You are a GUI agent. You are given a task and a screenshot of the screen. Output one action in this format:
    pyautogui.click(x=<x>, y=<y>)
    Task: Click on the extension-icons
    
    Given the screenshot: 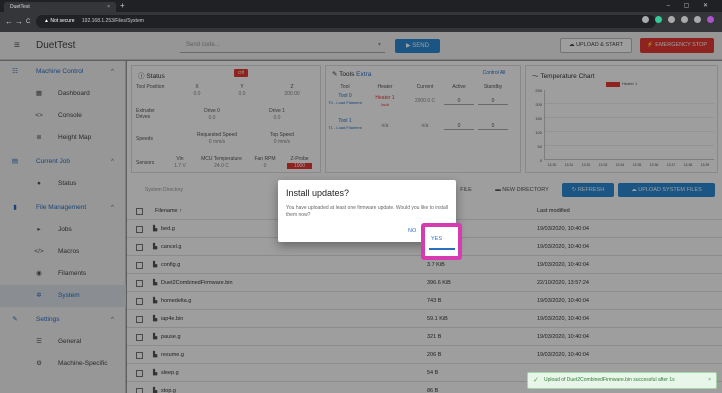 What is the action you would take?
    pyautogui.click(x=678, y=19)
    